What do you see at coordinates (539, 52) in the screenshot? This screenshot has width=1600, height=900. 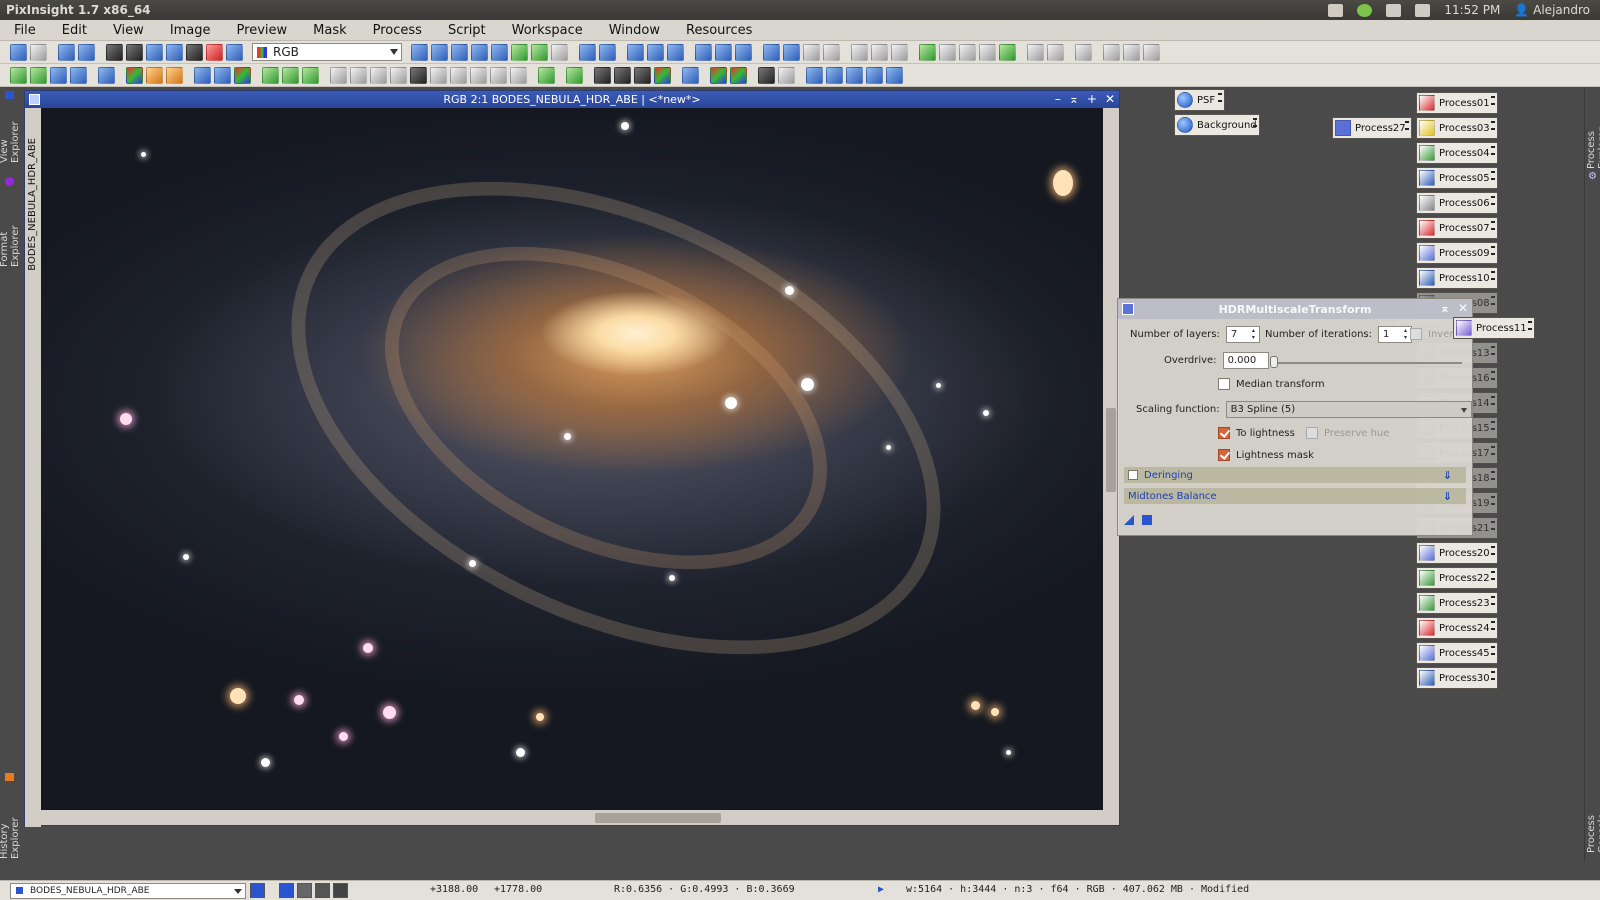 I see `dynamic-icon` at bounding box center [539, 52].